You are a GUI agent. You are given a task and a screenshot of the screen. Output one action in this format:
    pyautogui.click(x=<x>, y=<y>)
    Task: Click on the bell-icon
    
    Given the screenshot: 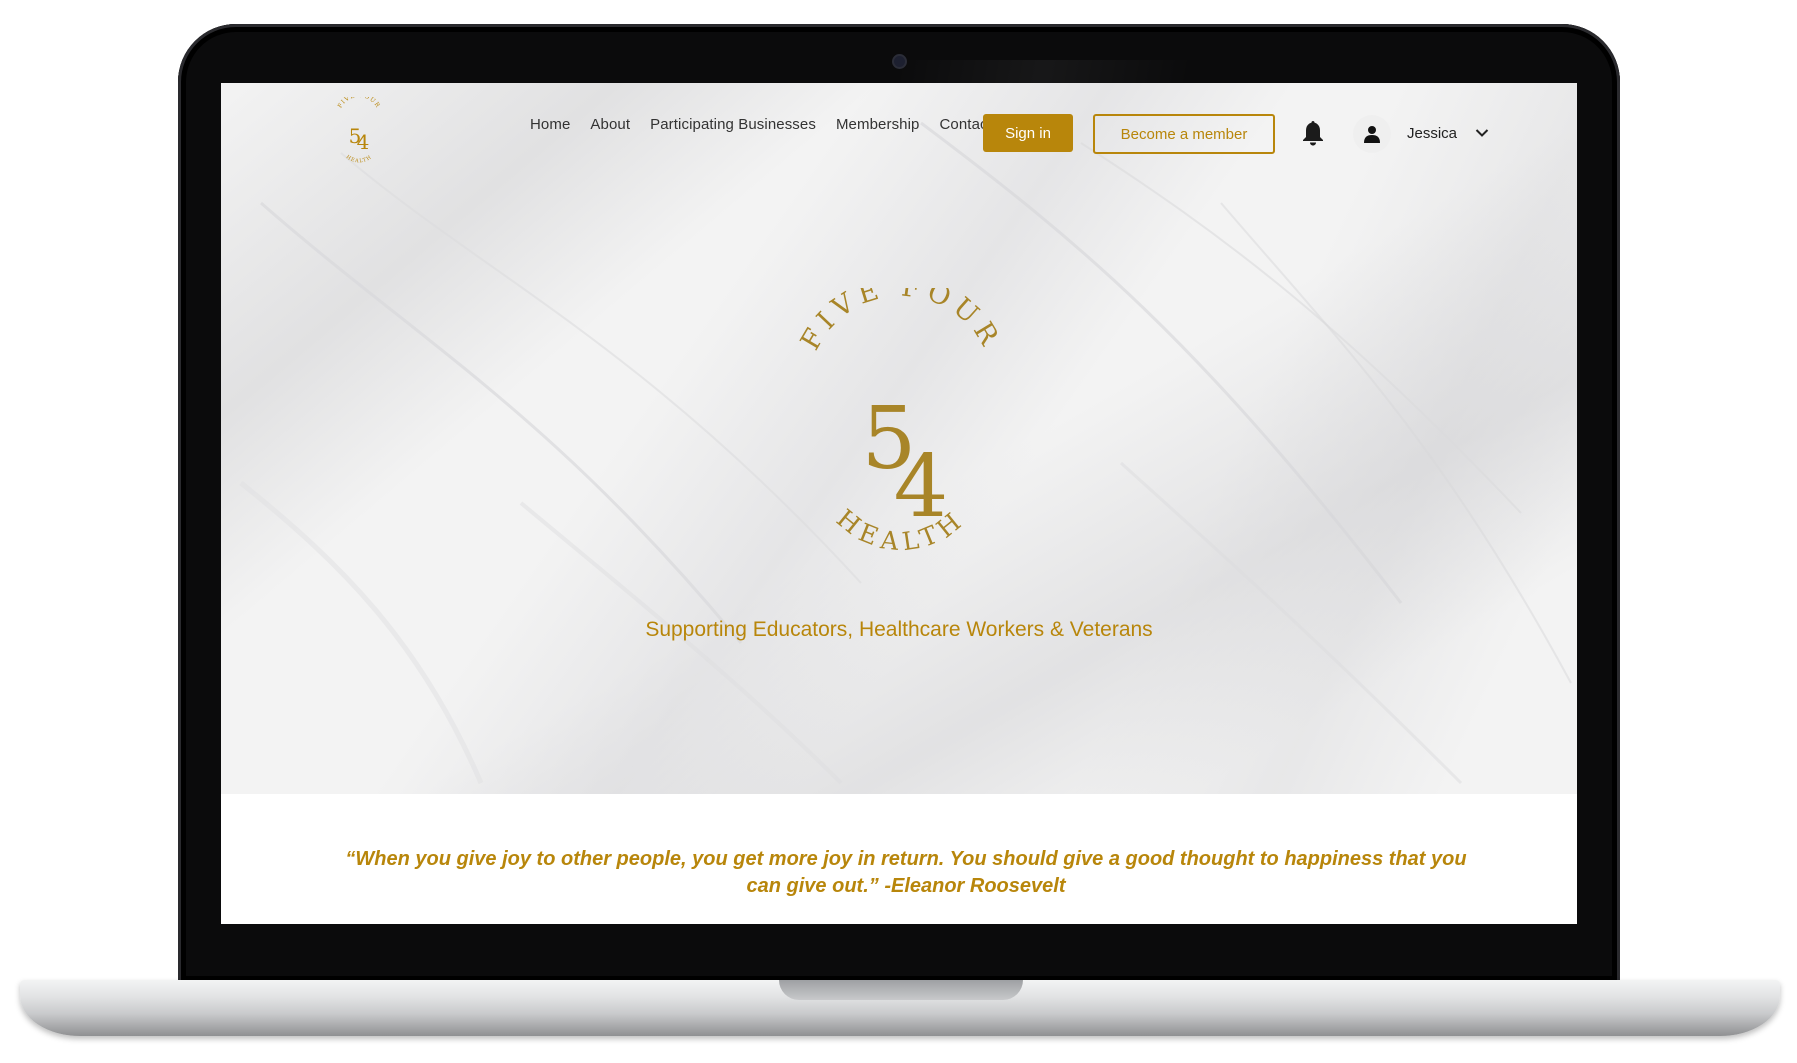 What is the action you would take?
    pyautogui.click(x=1313, y=133)
    